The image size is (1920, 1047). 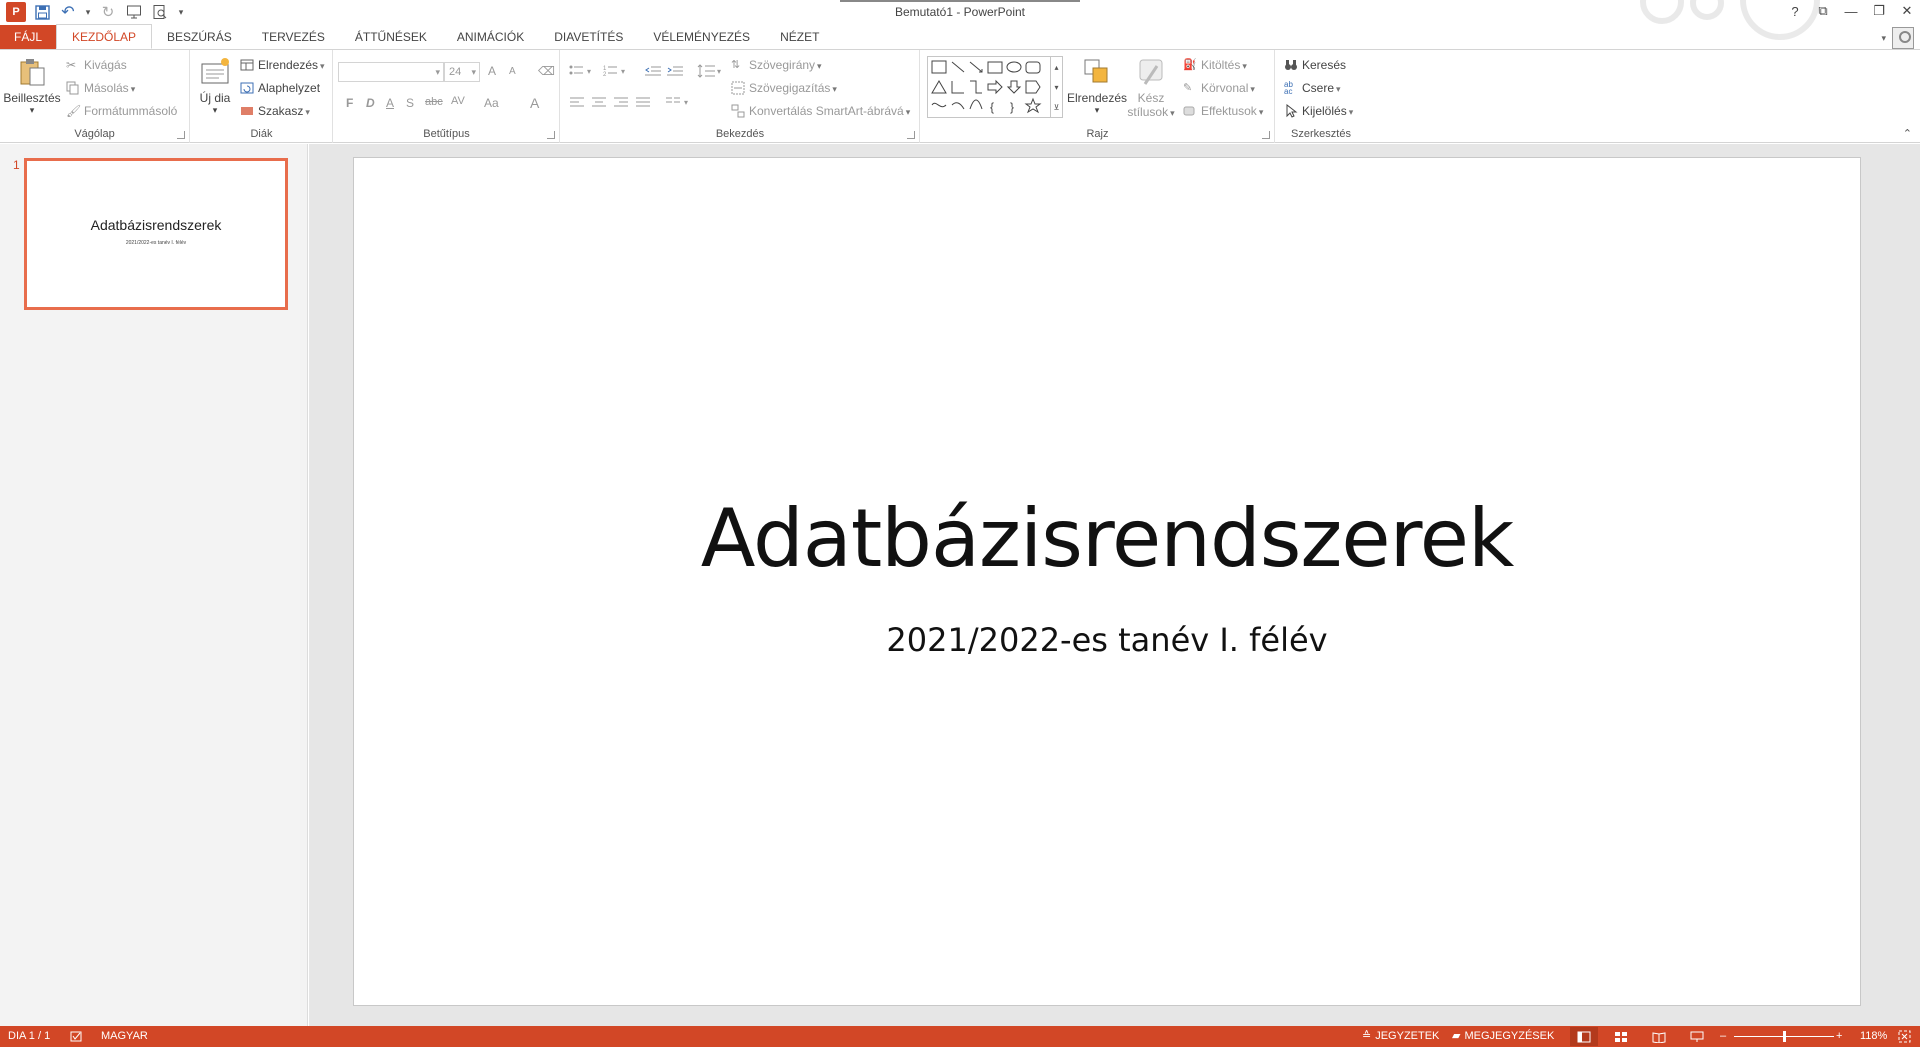 I want to click on format-painter-button: 🖌 Formátummásoló, so click(x=121, y=111).